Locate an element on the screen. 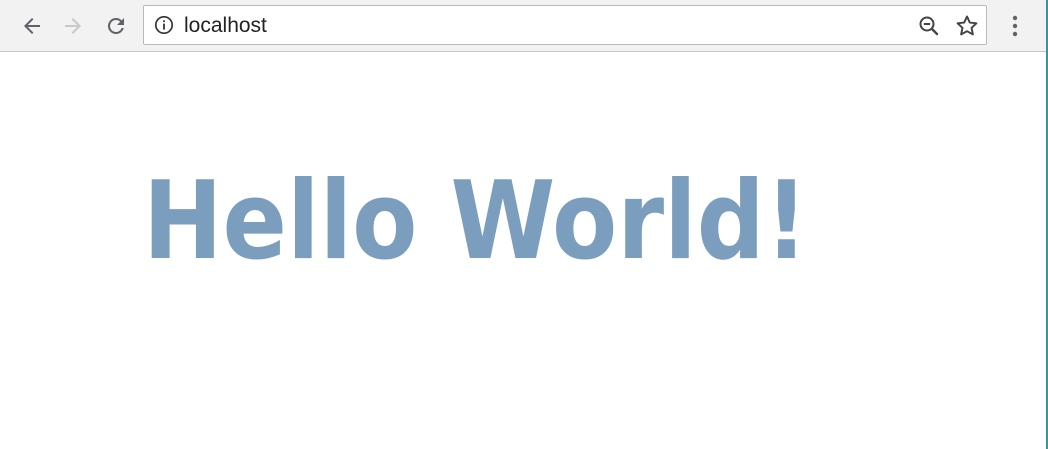 This screenshot has height=449, width=1048. info-icon is located at coordinates (164, 25).